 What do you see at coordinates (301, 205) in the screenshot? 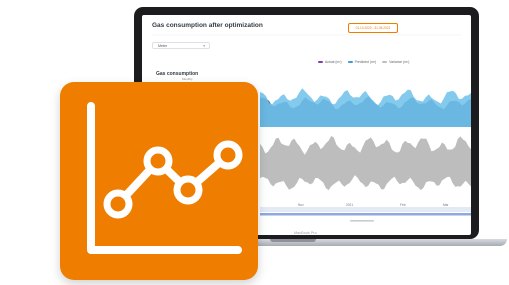
I see `x-axis-label: Nov` at bounding box center [301, 205].